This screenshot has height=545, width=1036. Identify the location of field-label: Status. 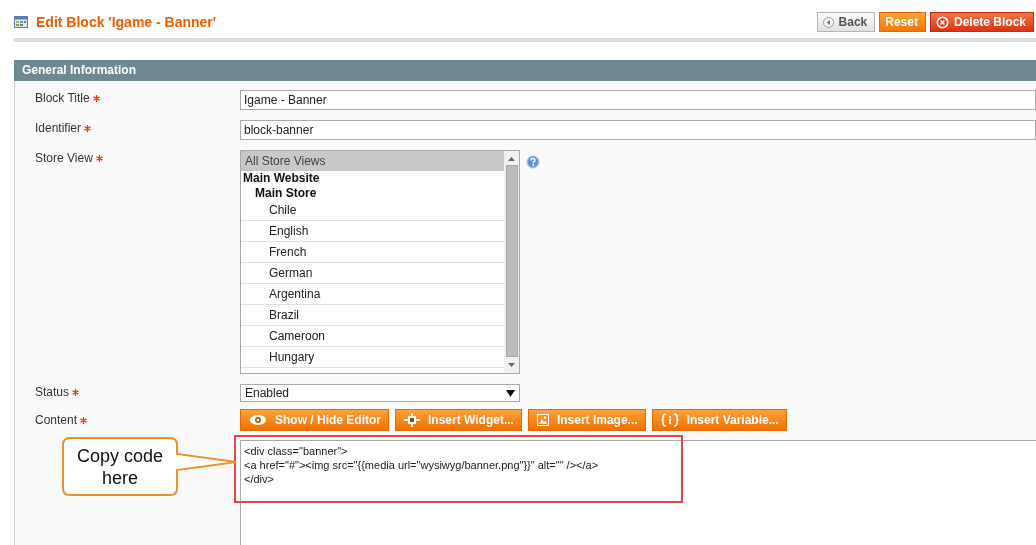
(52, 392).